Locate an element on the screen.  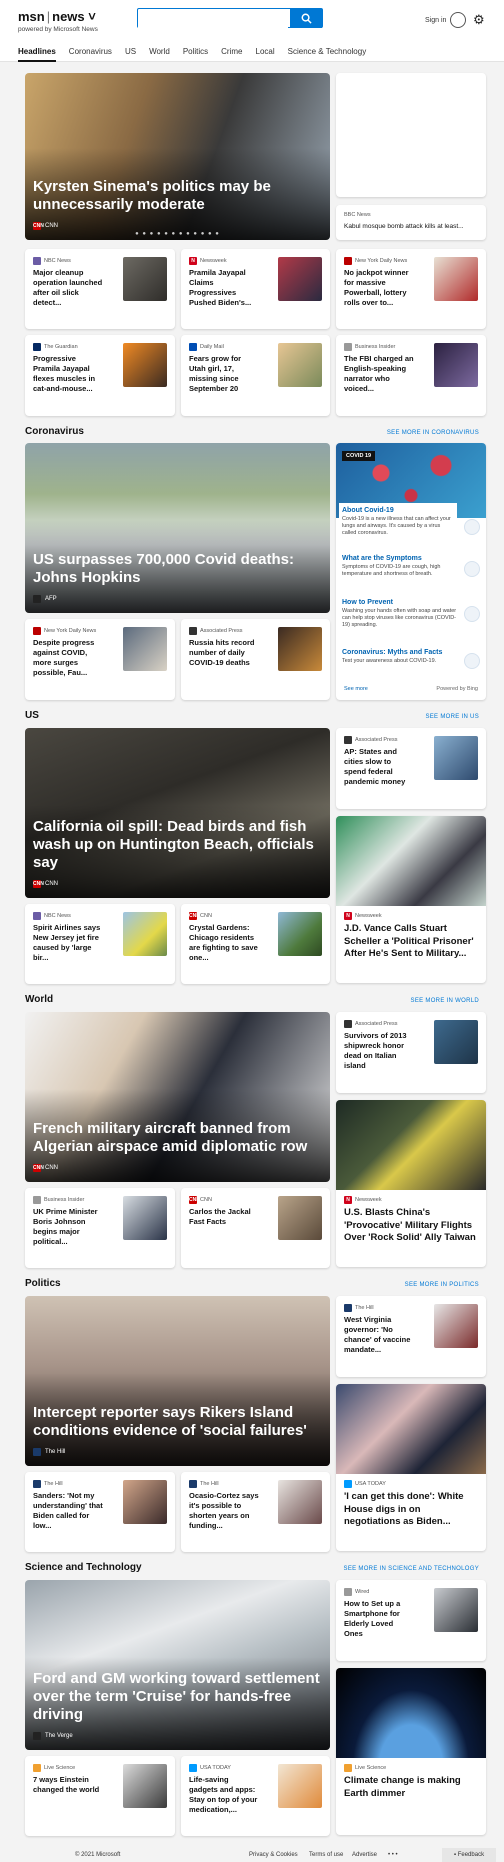
footer-link-advertise: Advertise is located at coordinates (364, 1855).